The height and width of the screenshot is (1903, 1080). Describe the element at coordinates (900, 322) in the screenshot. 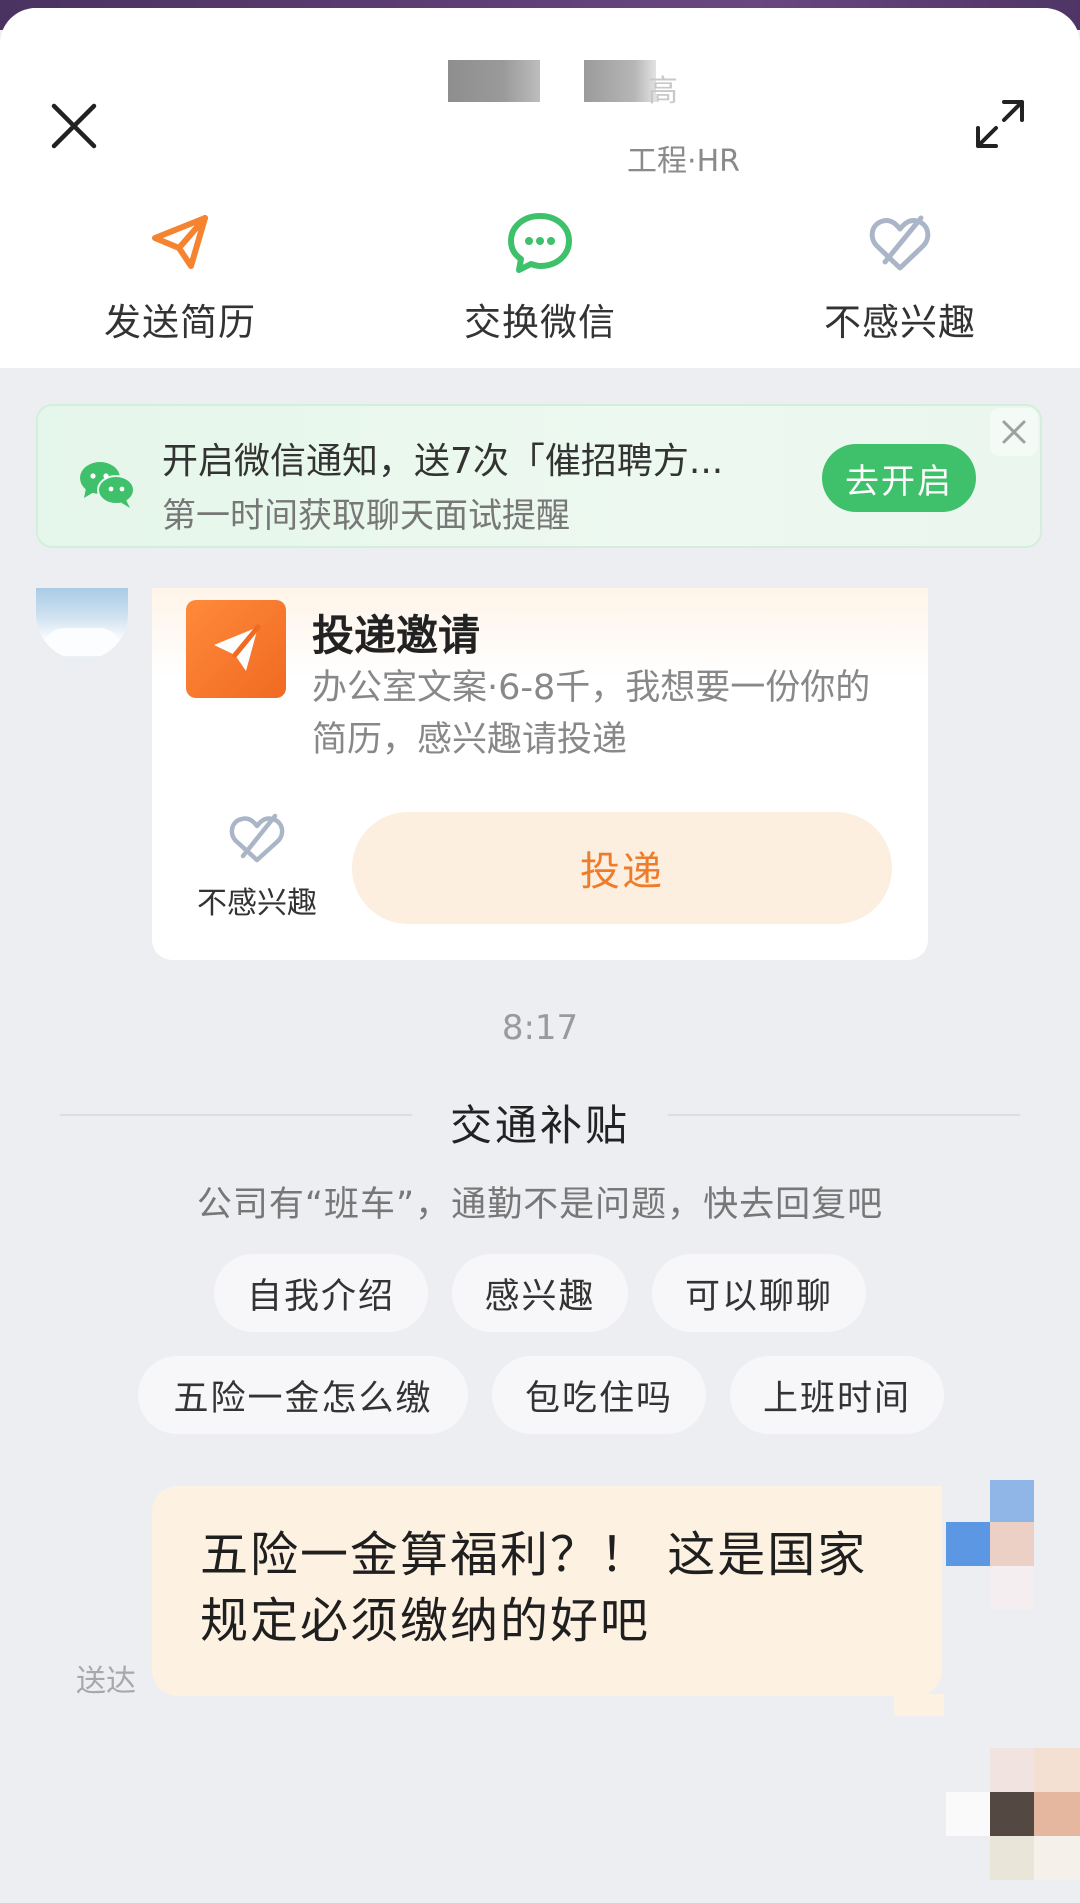

I see `not-interested-label: 不感兴趣` at that location.